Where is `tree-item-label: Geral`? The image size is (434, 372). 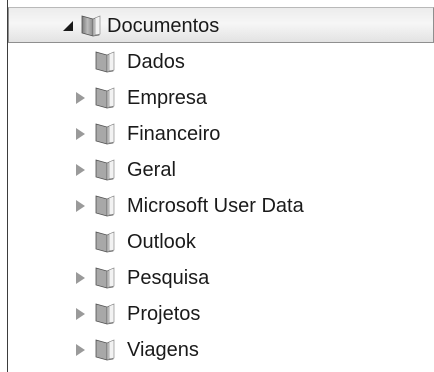 tree-item-label: Geral is located at coordinates (151, 170).